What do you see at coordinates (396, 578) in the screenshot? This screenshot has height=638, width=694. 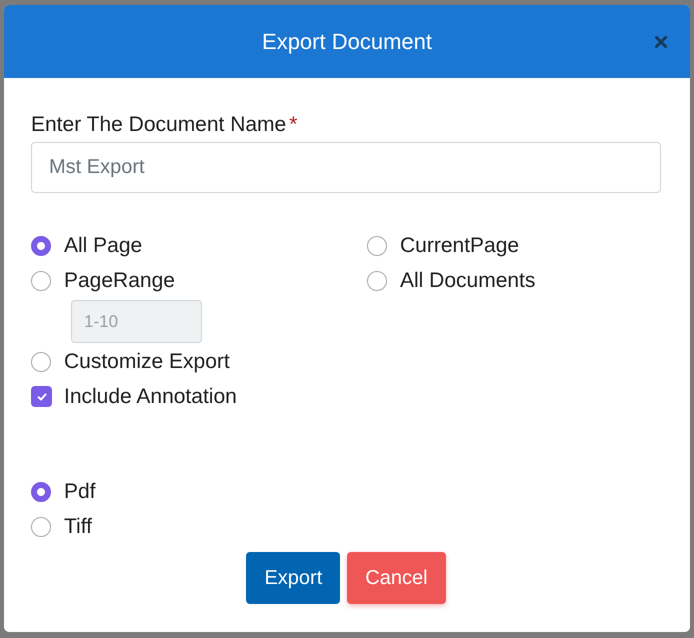 I see `cancel-button: Cancel` at bounding box center [396, 578].